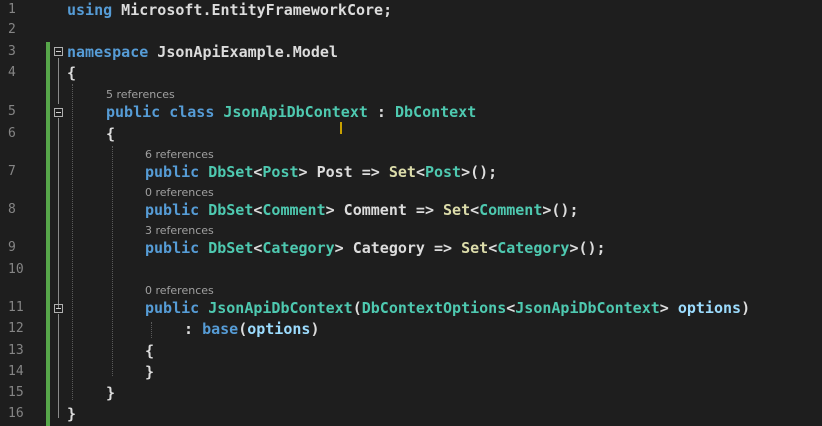 The height and width of the screenshot is (426, 822). What do you see at coordinates (16, 269) in the screenshot?
I see `line-number: 10` at bounding box center [16, 269].